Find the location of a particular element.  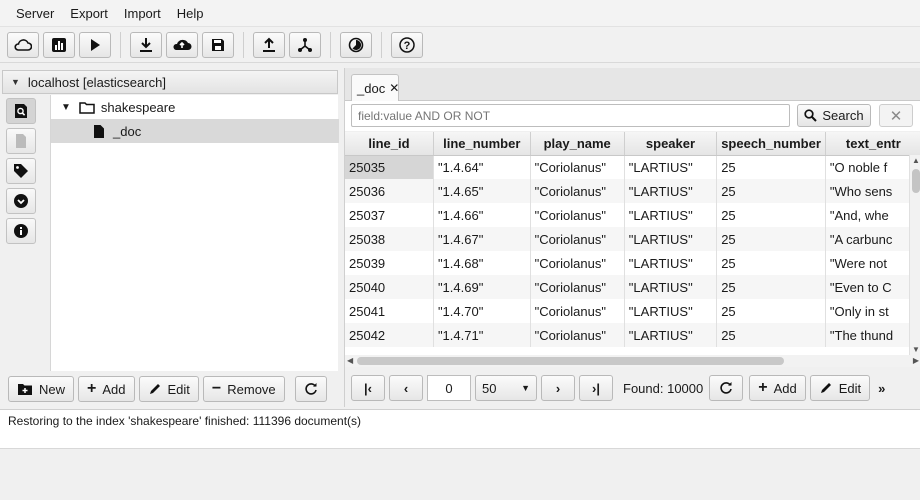

edit-document-button: Edit is located at coordinates (840, 388).